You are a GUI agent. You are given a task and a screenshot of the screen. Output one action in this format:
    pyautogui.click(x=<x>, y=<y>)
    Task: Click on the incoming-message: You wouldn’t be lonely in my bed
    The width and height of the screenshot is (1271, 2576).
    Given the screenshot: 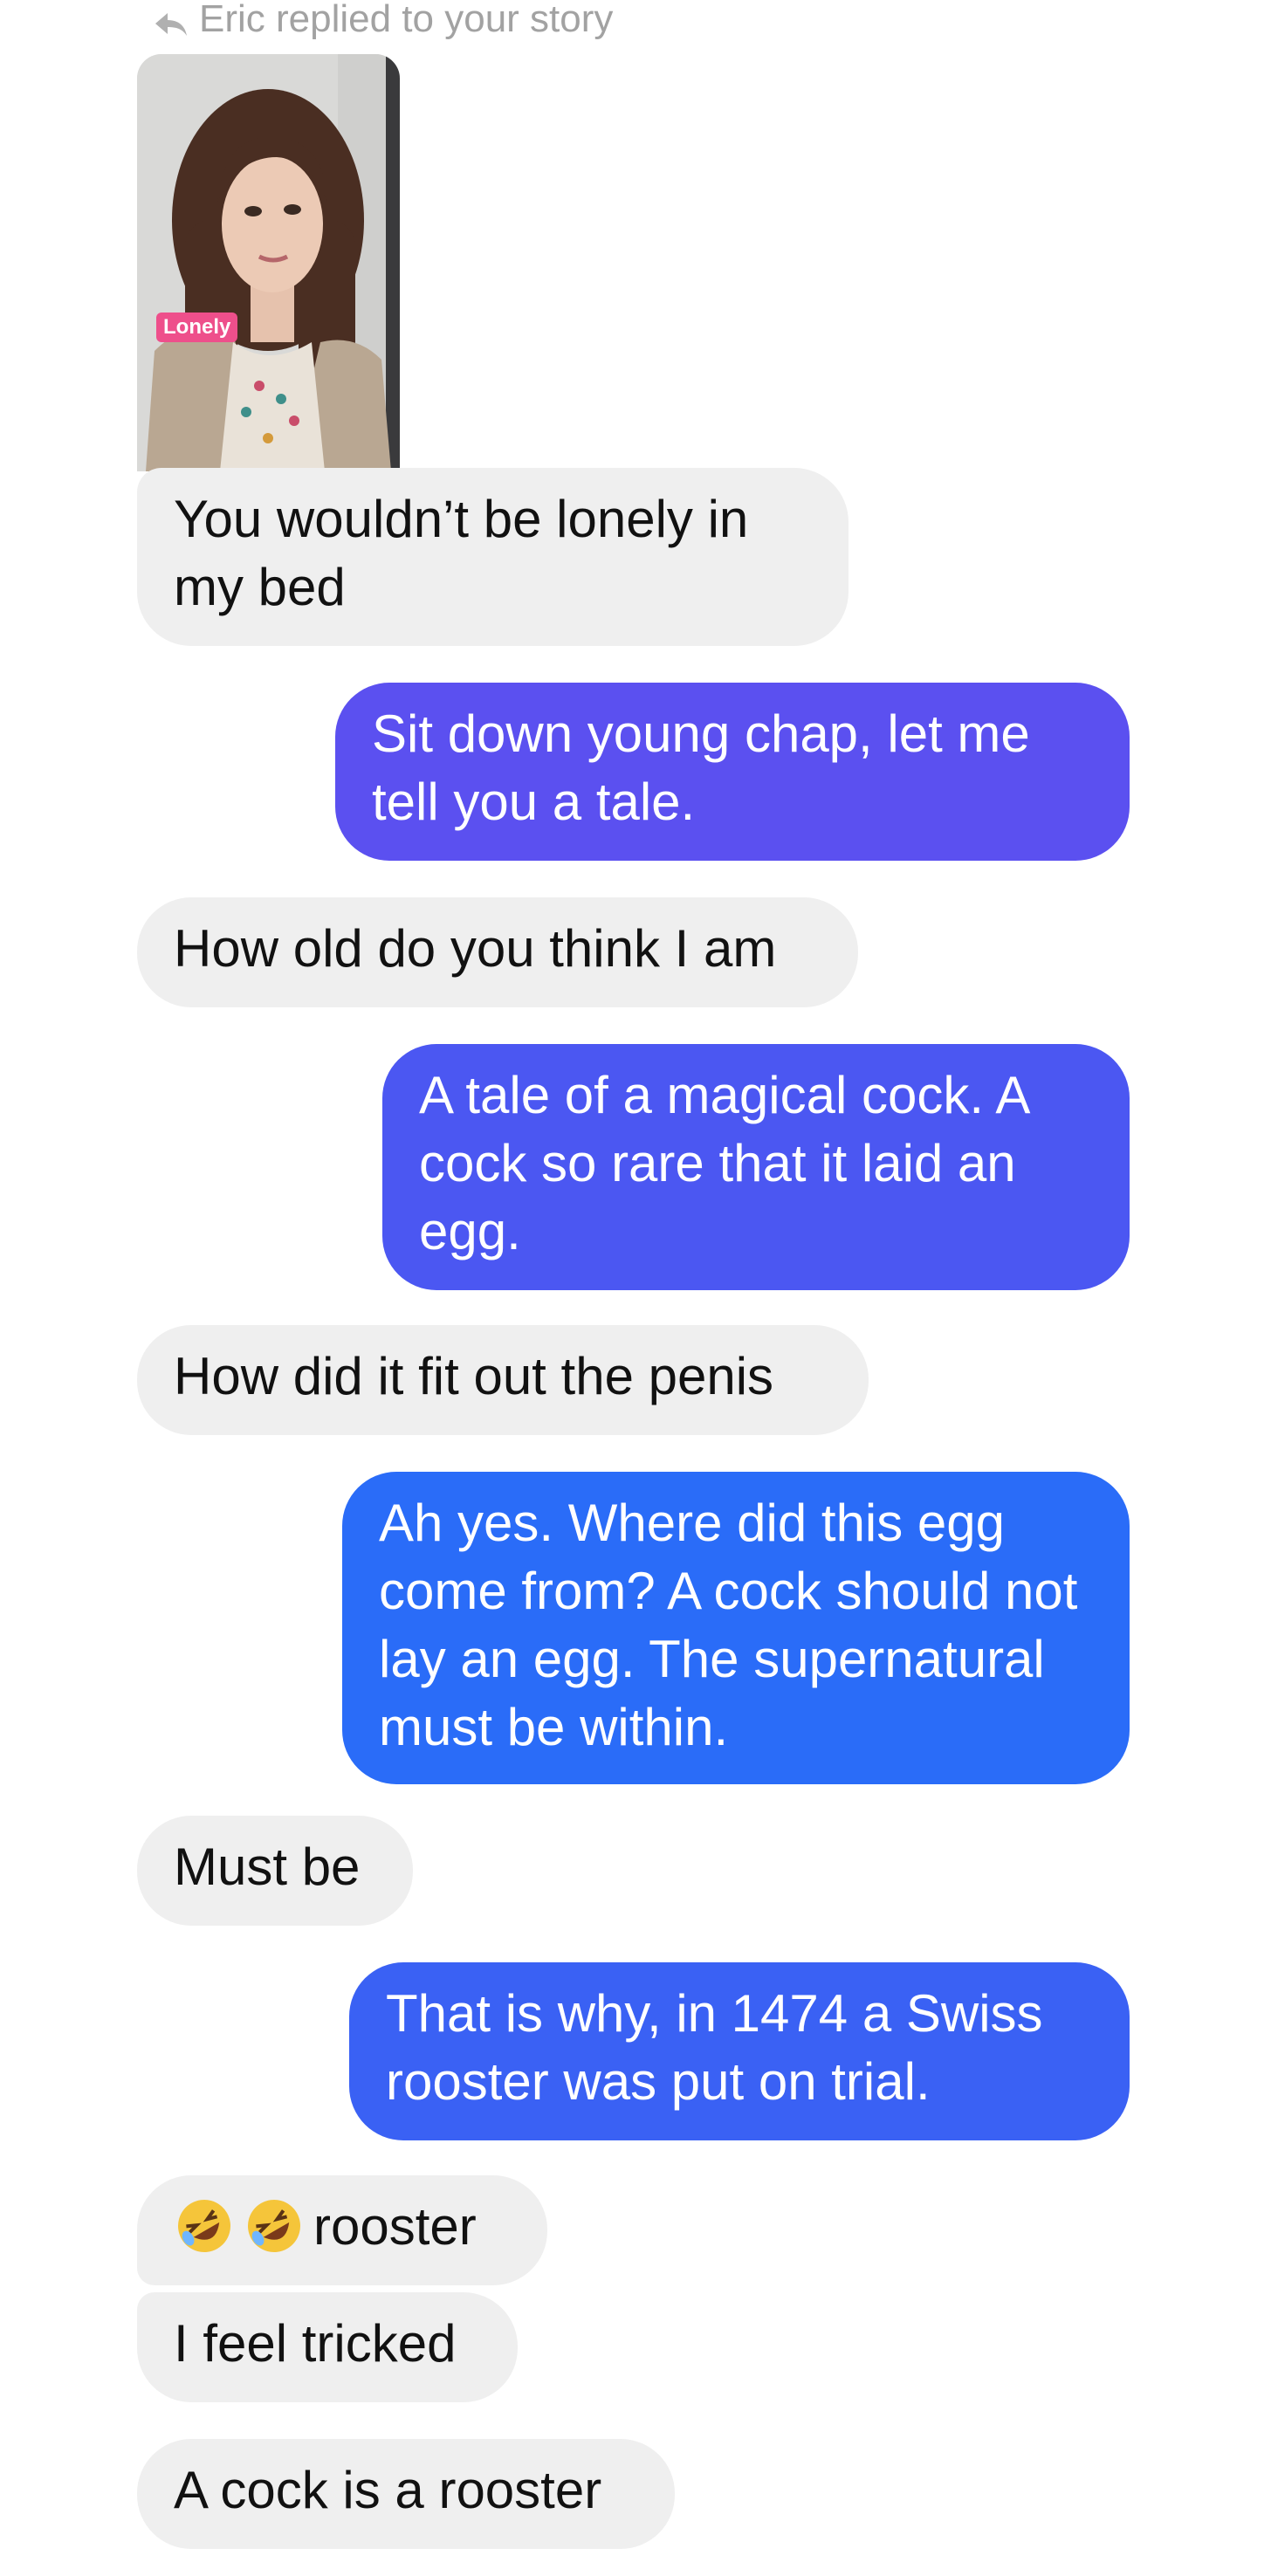 What is the action you would take?
    pyautogui.click(x=492, y=557)
    